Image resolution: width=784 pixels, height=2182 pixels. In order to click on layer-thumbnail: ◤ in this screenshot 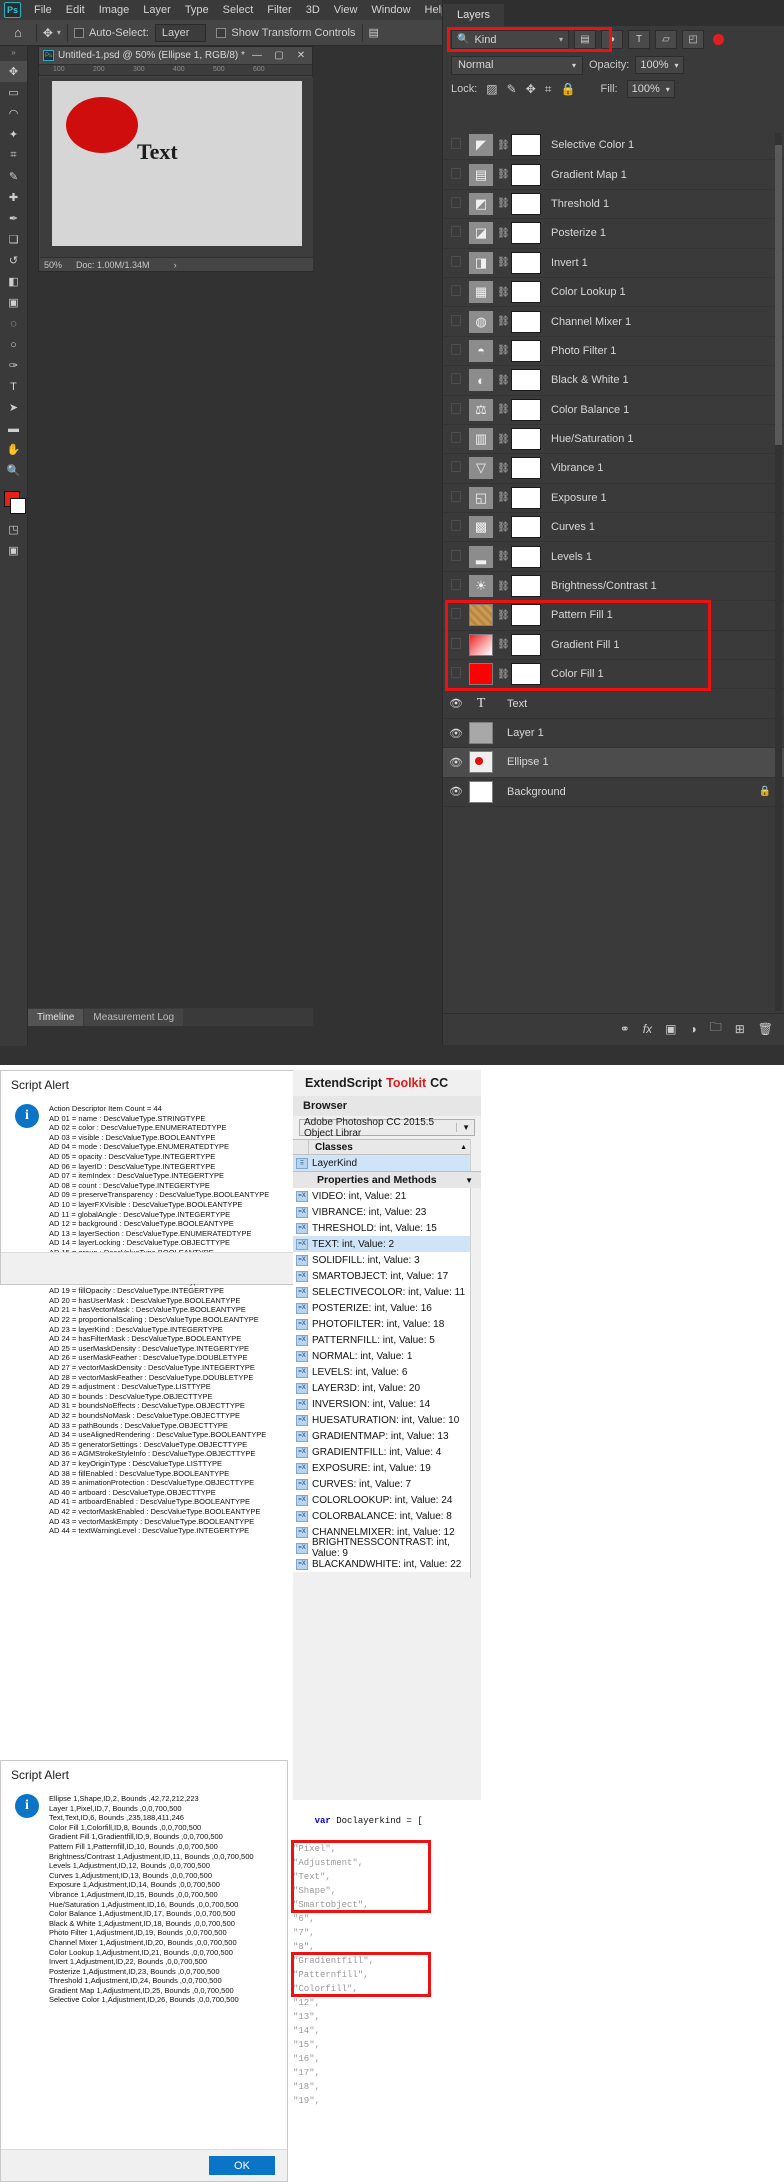, I will do `click(481, 145)`.